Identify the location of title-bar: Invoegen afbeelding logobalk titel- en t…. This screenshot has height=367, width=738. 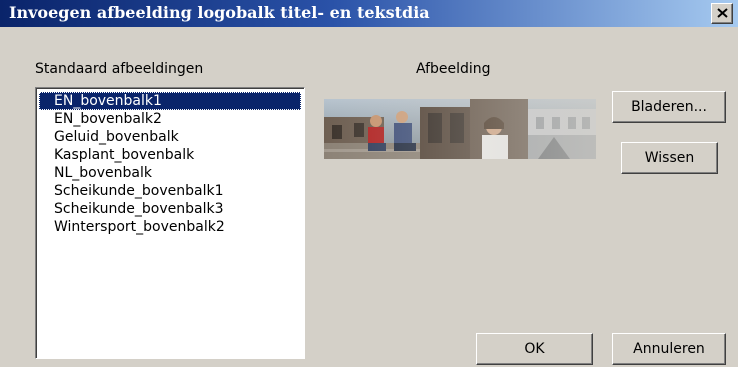
(369, 13).